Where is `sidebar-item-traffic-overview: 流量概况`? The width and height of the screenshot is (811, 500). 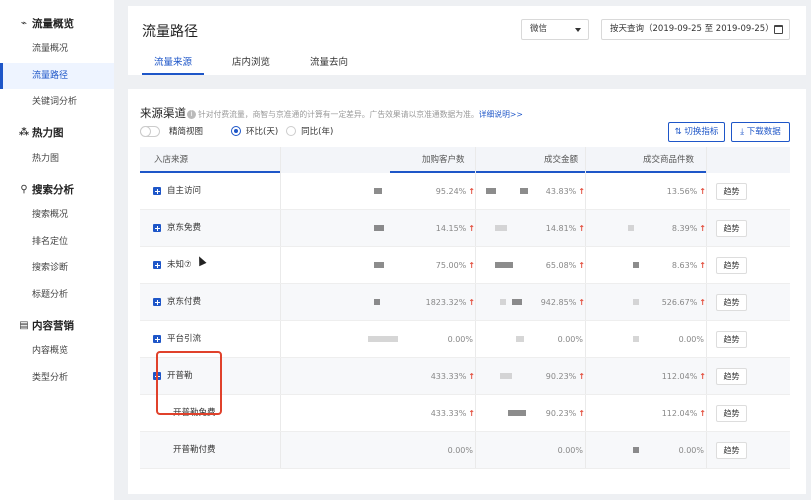 sidebar-item-traffic-overview: 流量概况 is located at coordinates (57, 49).